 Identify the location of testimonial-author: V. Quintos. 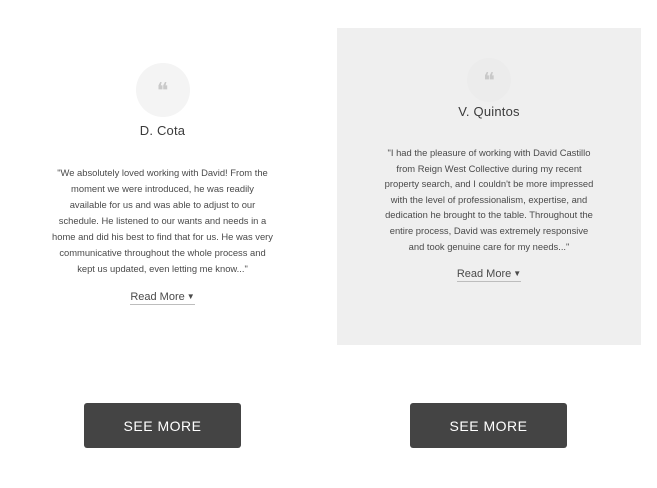
(489, 111).